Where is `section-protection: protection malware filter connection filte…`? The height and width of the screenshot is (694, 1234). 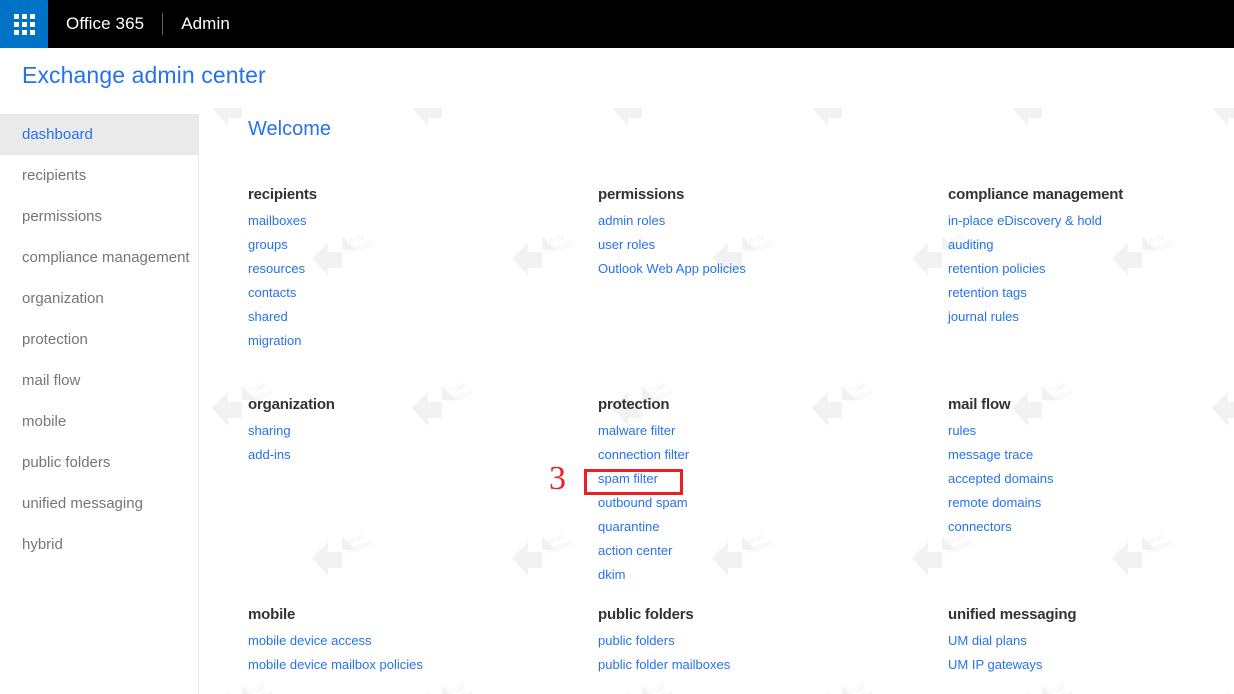
section-protection: protection malware filter connection filte… is located at coordinates (773, 501).